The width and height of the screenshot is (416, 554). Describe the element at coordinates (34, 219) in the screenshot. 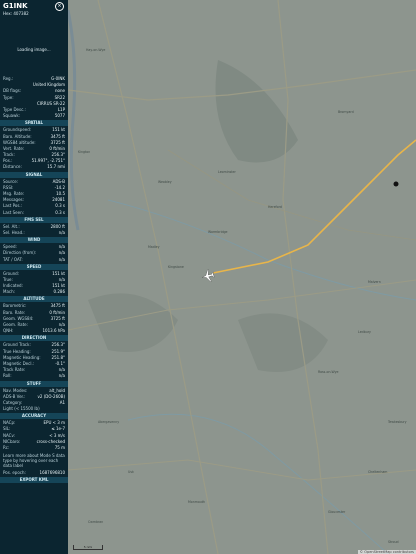

I see `section-header-fmssel: FMS SEL` at that location.